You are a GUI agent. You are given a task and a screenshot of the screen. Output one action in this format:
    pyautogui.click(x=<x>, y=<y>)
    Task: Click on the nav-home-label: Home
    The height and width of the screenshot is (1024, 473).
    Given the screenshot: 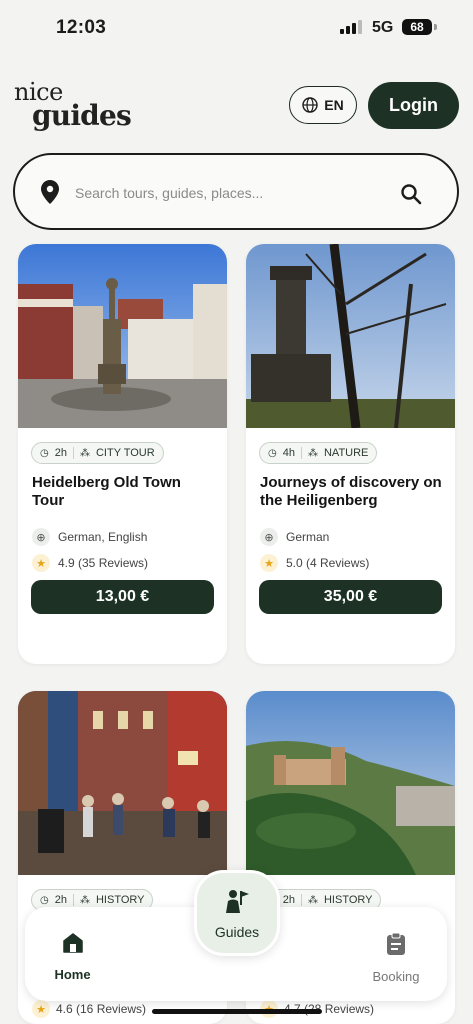 What is the action you would take?
    pyautogui.click(x=72, y=974)
    